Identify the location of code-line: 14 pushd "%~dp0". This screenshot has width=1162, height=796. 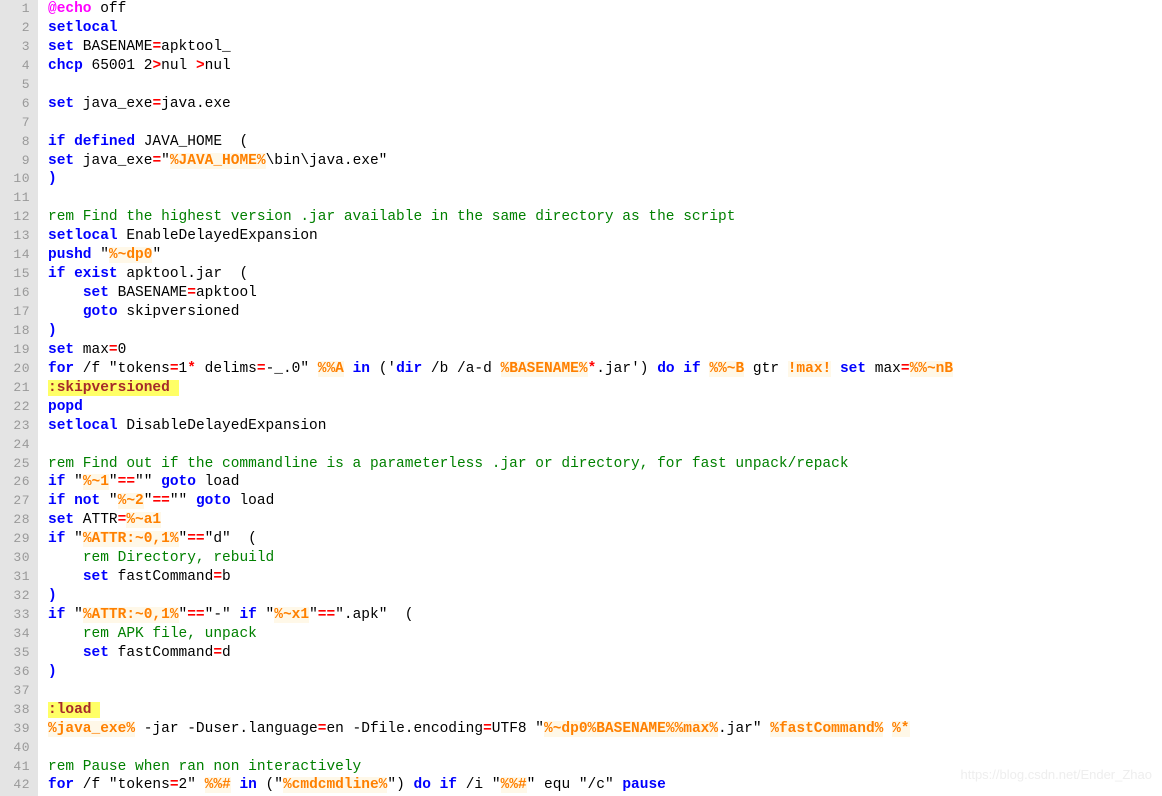
(581, 255).